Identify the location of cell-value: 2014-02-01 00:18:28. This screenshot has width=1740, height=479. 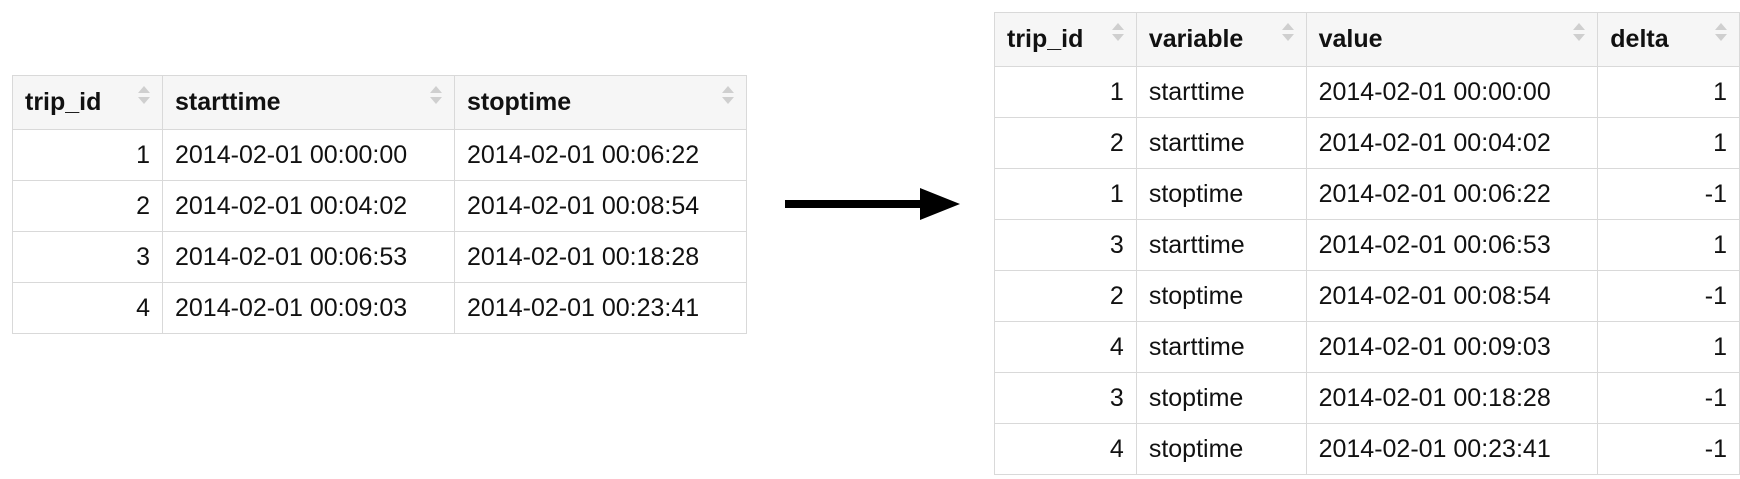
(1452, 398).